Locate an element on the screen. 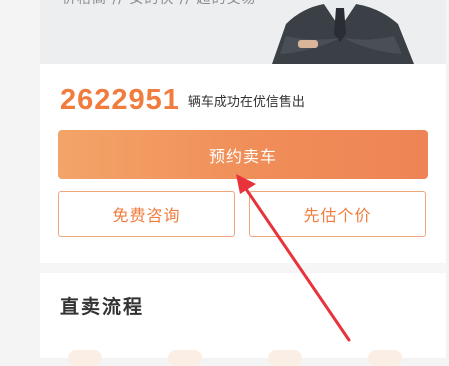  sold-count-suffix: 辆车成功在优信售出 is located at coordinates (246, 102).